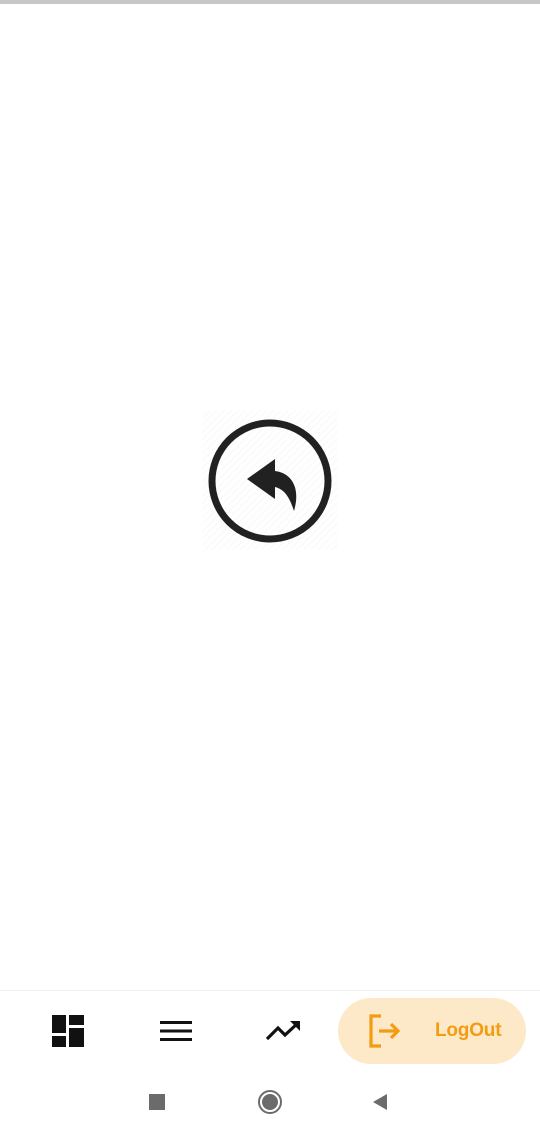 Image resolution: width=540 pixels, height=1134 pixels. I want to click on nav-item-dashboard, so click(68, 1031).